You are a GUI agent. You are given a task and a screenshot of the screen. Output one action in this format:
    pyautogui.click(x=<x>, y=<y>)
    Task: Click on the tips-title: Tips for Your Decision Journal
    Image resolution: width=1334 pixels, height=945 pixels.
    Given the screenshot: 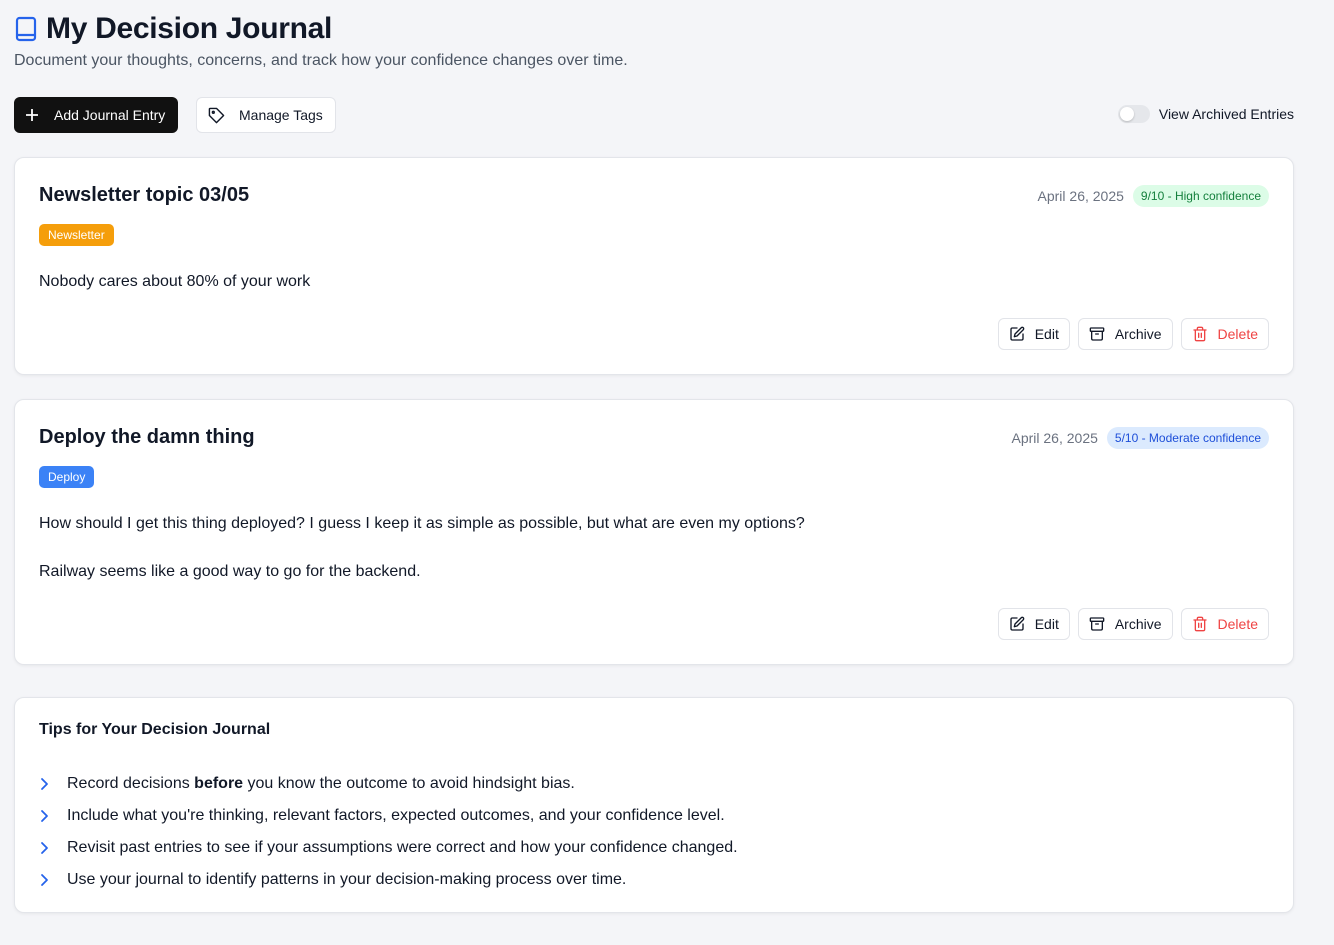 What is the action you would take?
    pyautogui.click(x=155, y=729)
    